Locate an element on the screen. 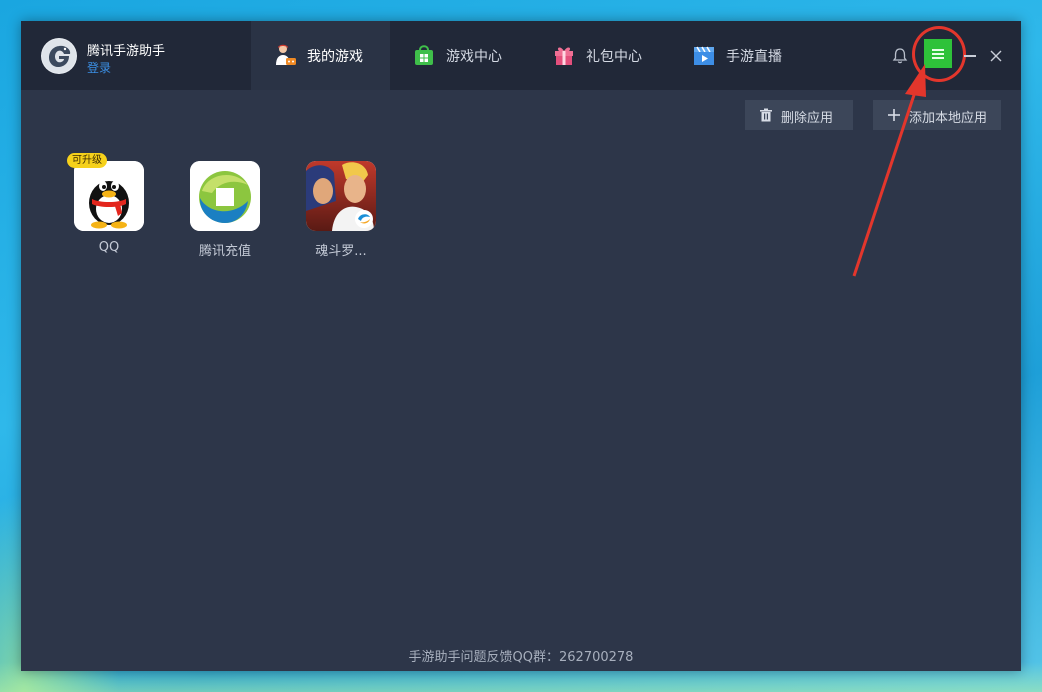  close-button is located at coordinates (996, 56).